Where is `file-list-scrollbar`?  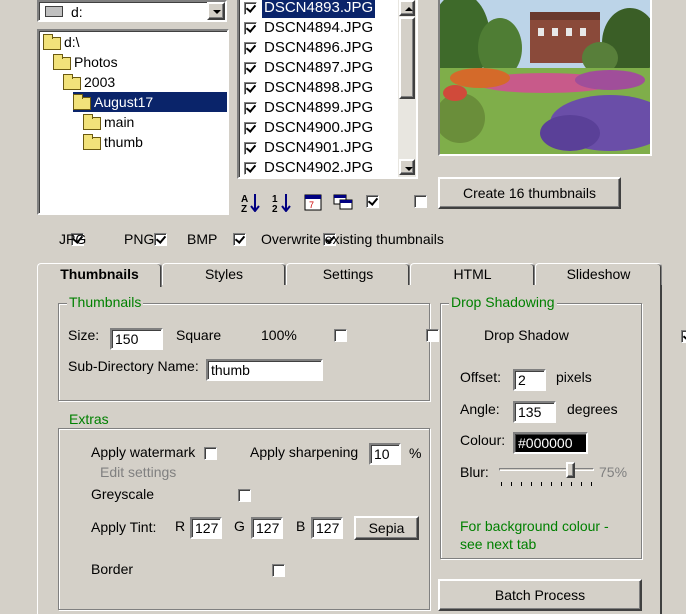 file-list-scrollbar is located at coordinates (407, 88).